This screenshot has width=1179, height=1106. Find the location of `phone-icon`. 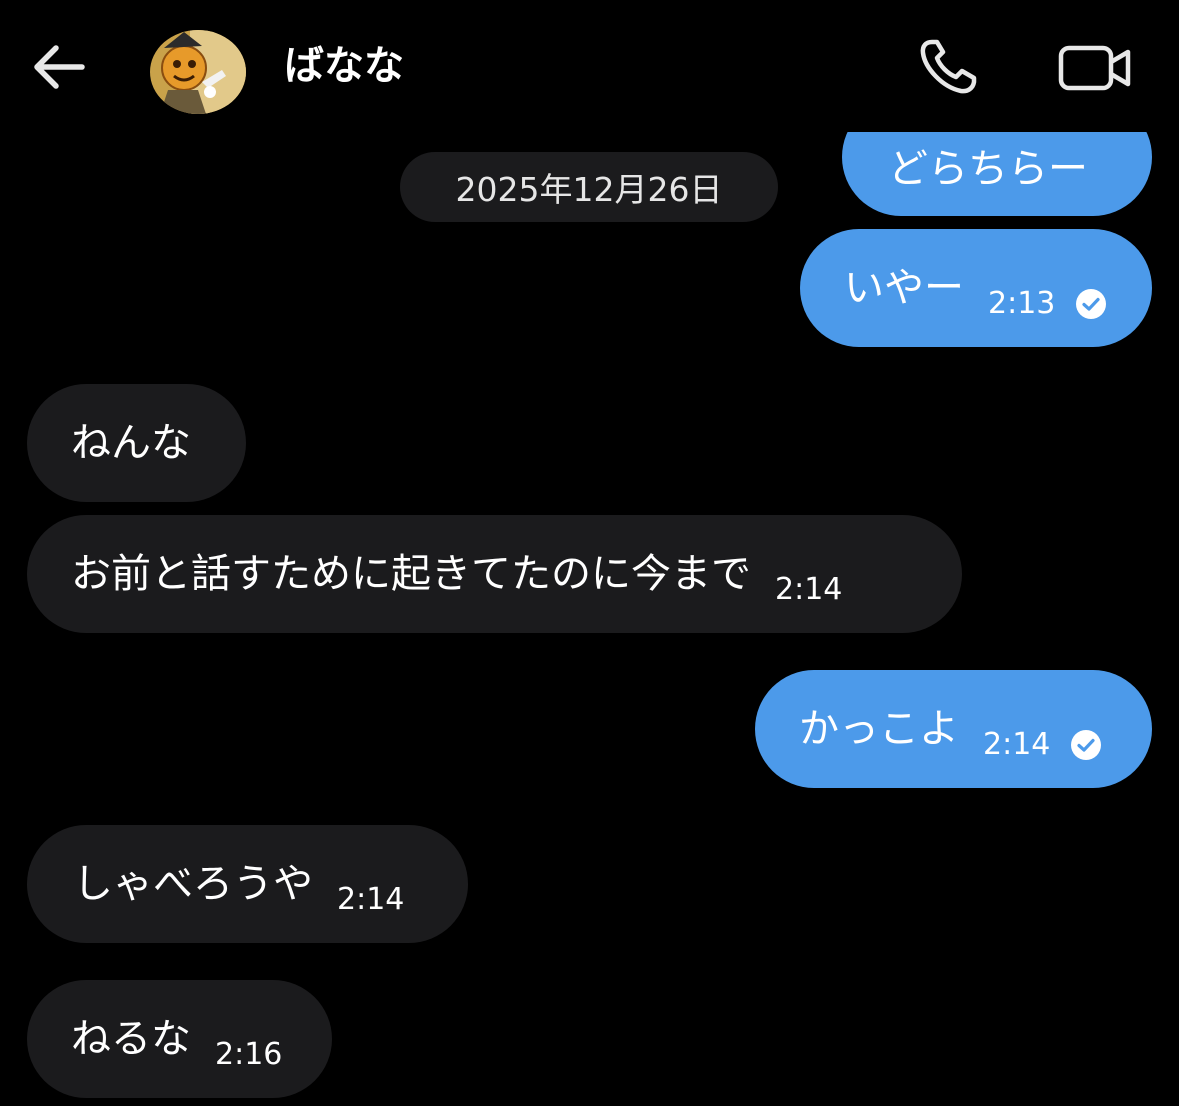

phone-icon is located at coordinates (948, 66).